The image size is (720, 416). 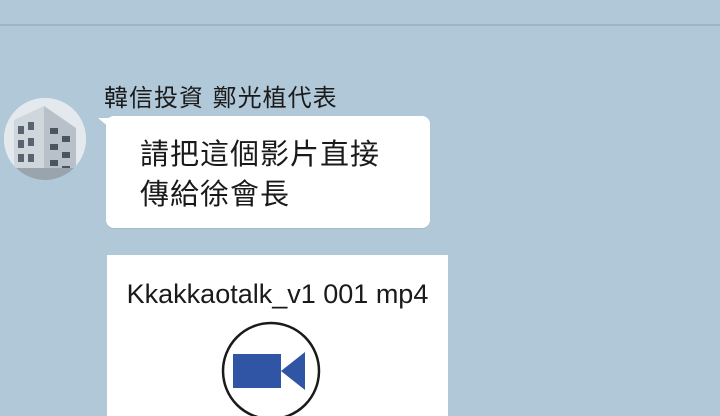 What do you see at coordinates (275, 174) in the screenshot?
I see `message-text: 請把這個影片直接 傳給徐會長` at bounding box center [275, 174].